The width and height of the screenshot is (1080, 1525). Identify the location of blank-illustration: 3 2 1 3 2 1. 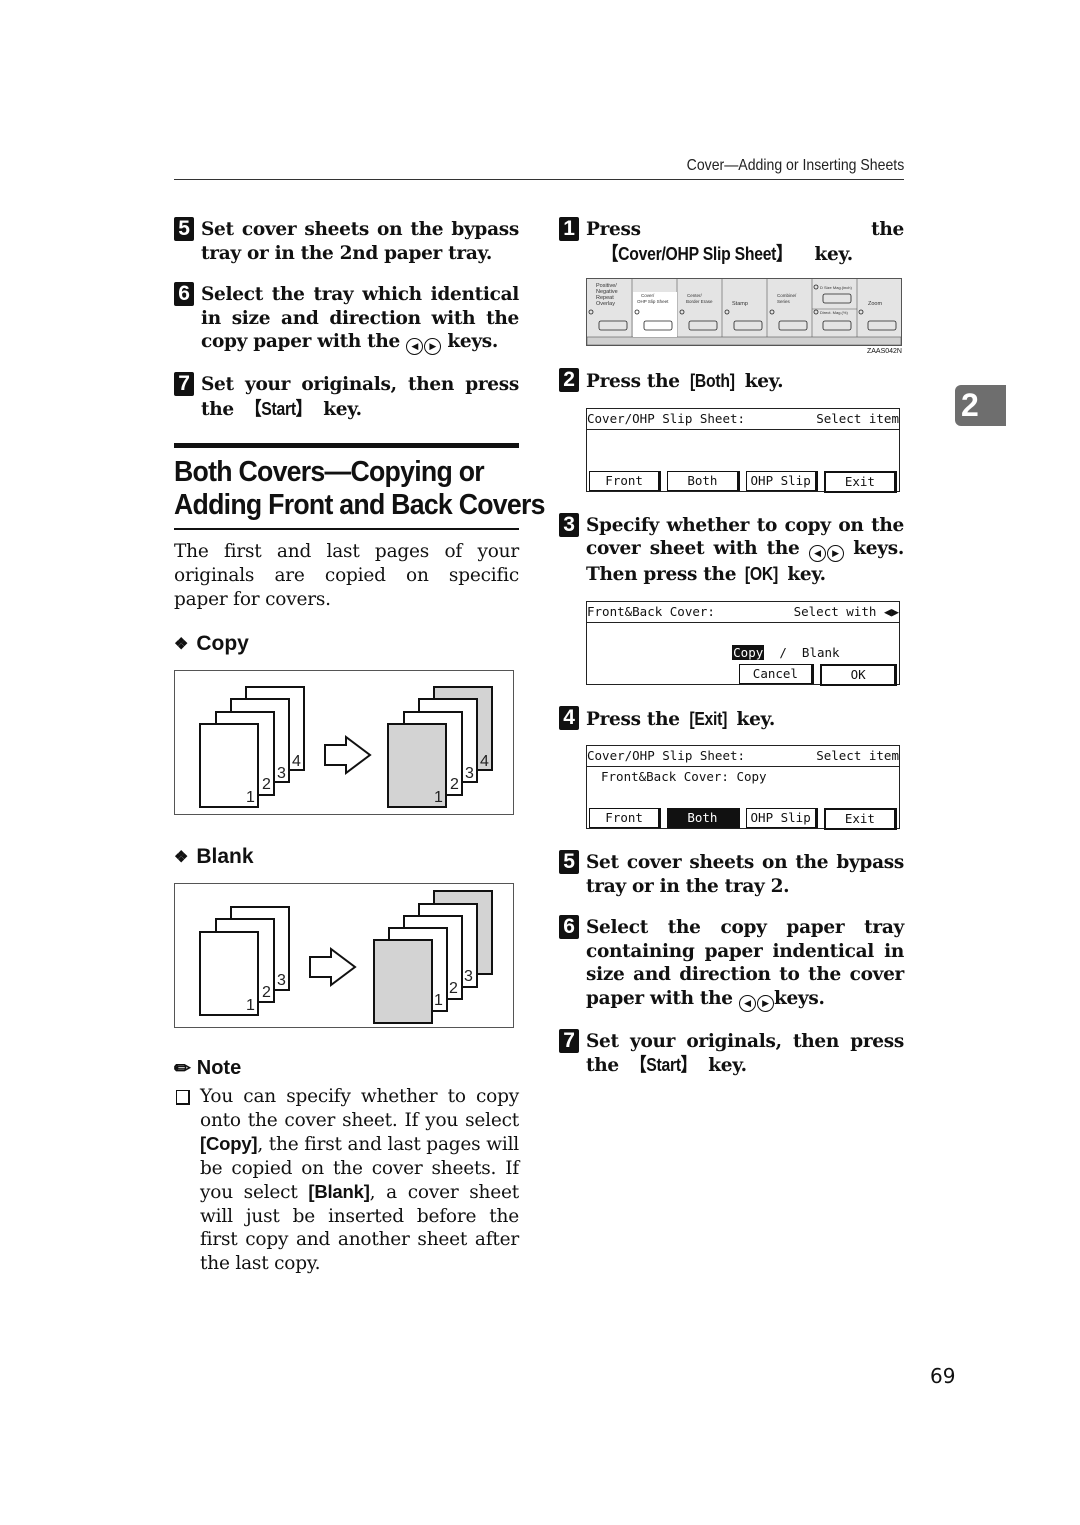
(346, 957).